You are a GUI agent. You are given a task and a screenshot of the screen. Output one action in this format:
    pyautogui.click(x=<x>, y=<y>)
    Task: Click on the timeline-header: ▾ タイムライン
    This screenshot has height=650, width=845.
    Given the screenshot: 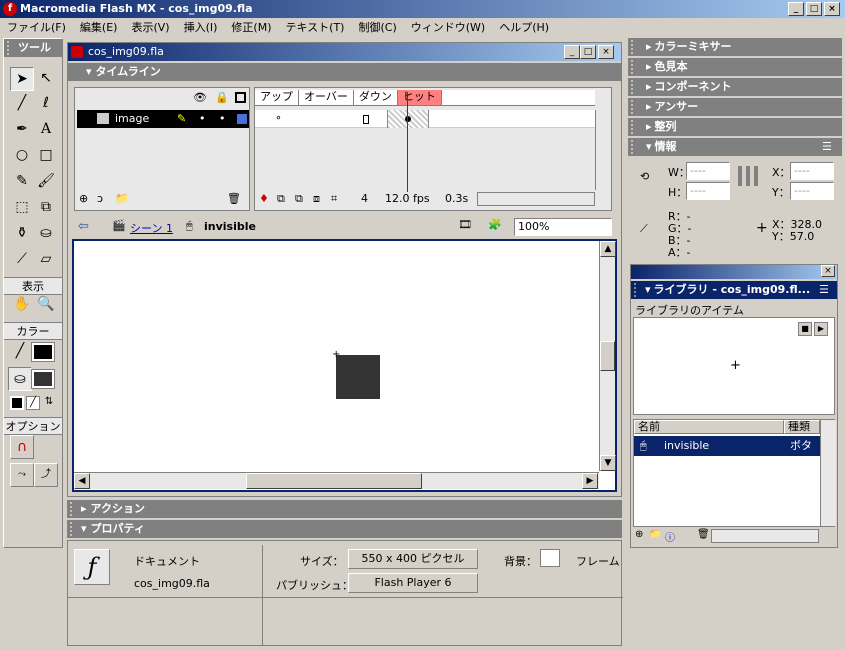 What is the action you would take?
    pyautogui.click(x=344, y=72)
    